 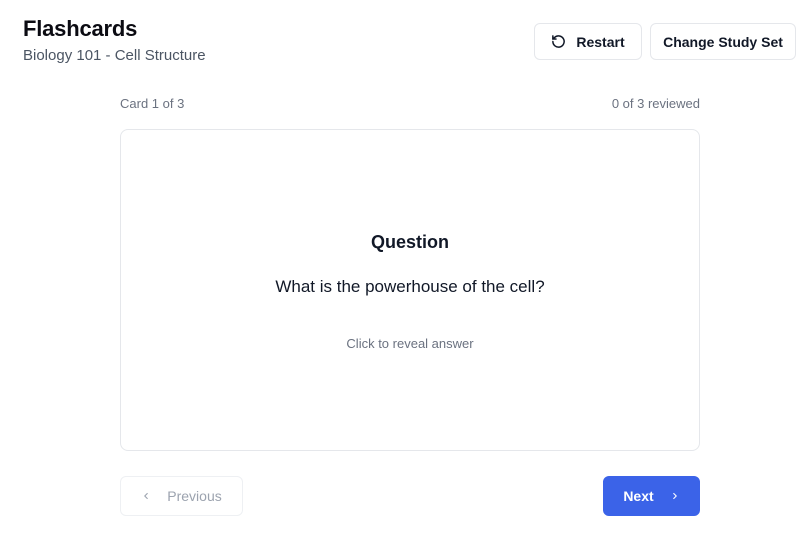 I want to click on previous-button: Previous, so click(x=181, y=496).